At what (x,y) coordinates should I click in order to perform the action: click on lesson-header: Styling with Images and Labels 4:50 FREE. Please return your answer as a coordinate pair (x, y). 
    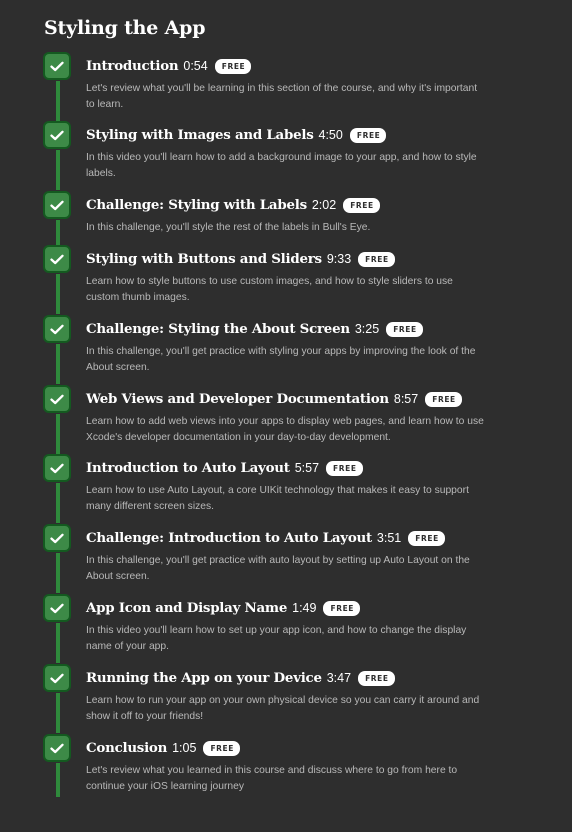
    Looking at the image, I should click on (236, 135).